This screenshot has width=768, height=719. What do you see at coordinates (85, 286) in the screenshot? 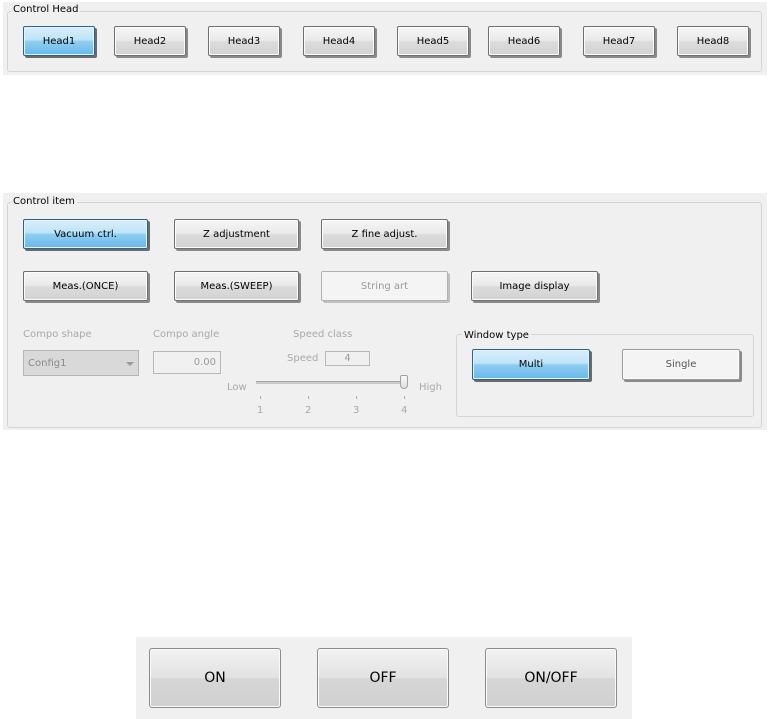
I see `meas-once-button: Meas.(ONCE)` at bounding box center [85, 286].